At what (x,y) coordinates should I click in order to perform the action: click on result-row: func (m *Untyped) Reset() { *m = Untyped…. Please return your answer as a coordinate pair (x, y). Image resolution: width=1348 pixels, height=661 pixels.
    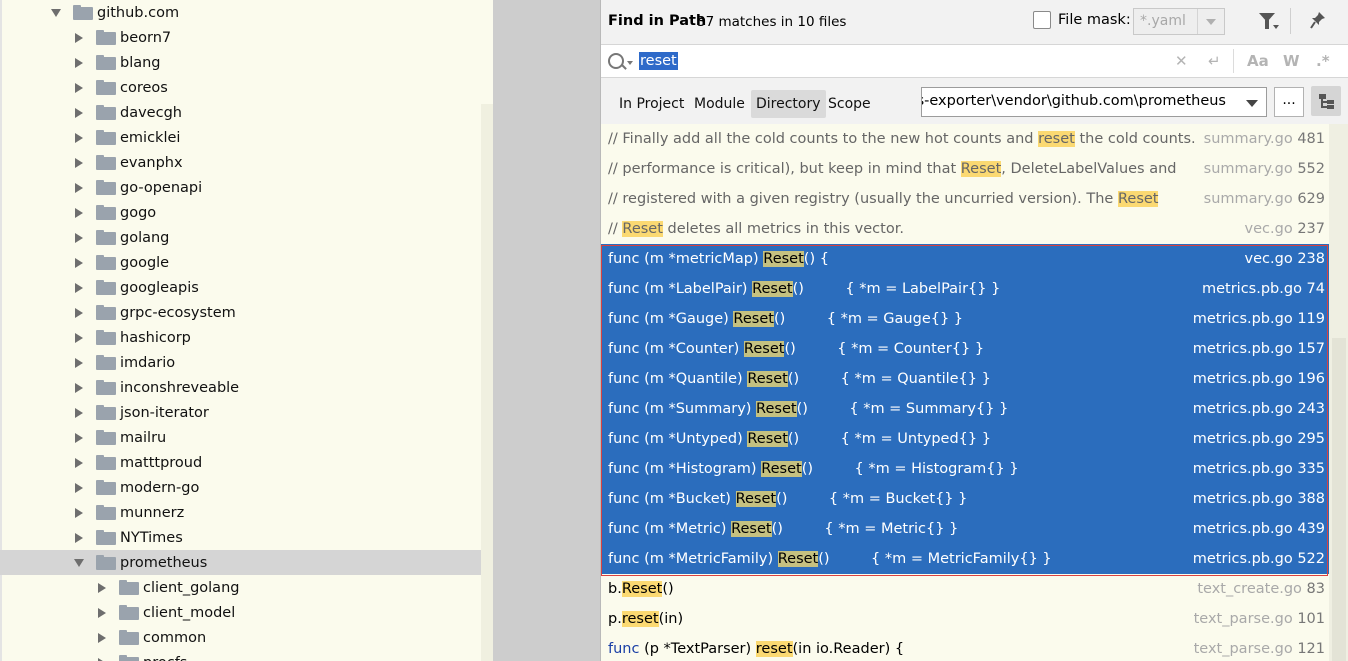
    Looking at the image, I should click on (965, 439).